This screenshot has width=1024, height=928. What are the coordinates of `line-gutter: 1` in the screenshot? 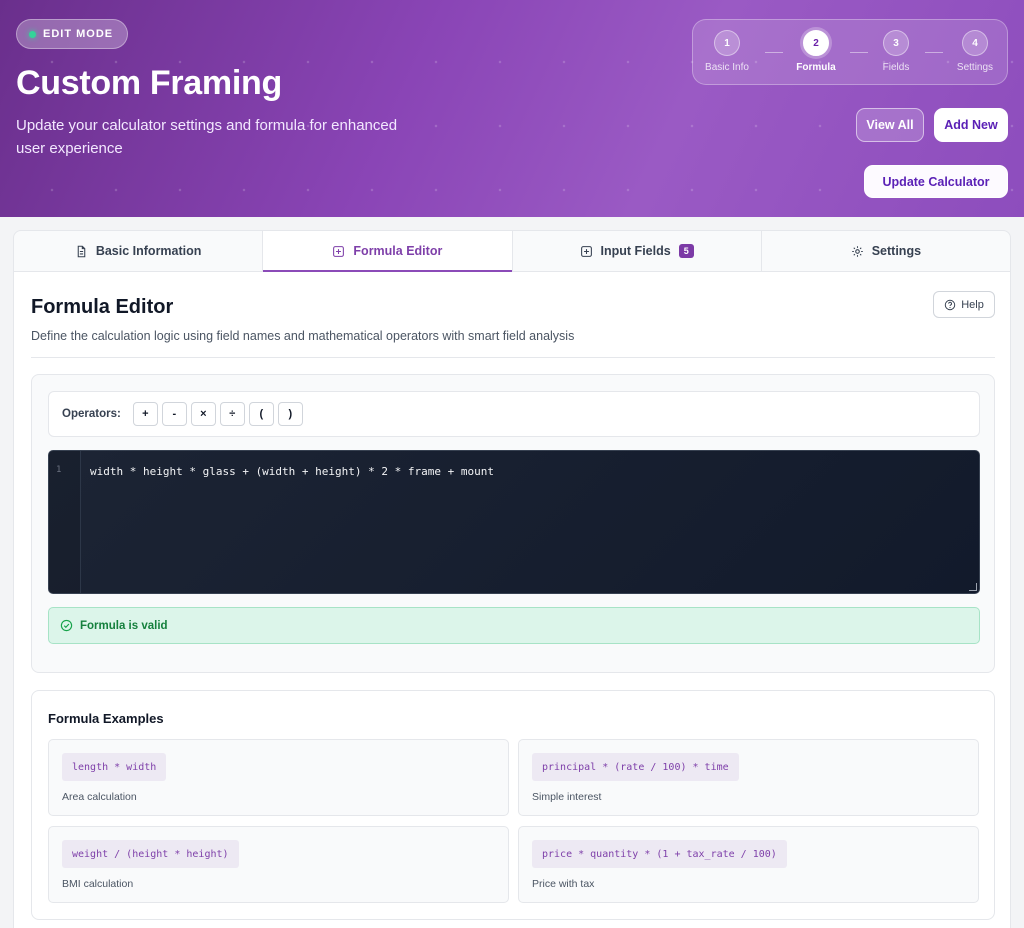 It's located at (65, 522).